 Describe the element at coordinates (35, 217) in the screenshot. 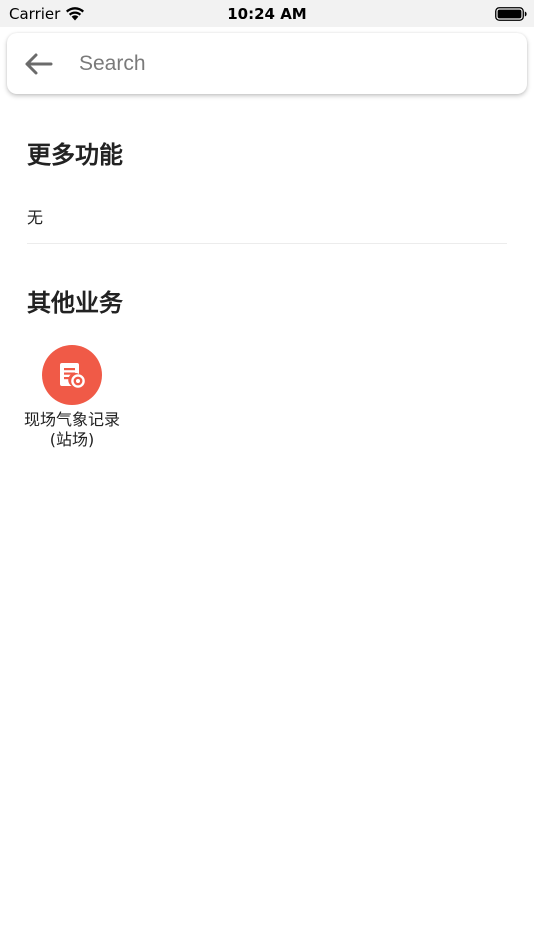

I see `empty-state-text: 无` at that location.